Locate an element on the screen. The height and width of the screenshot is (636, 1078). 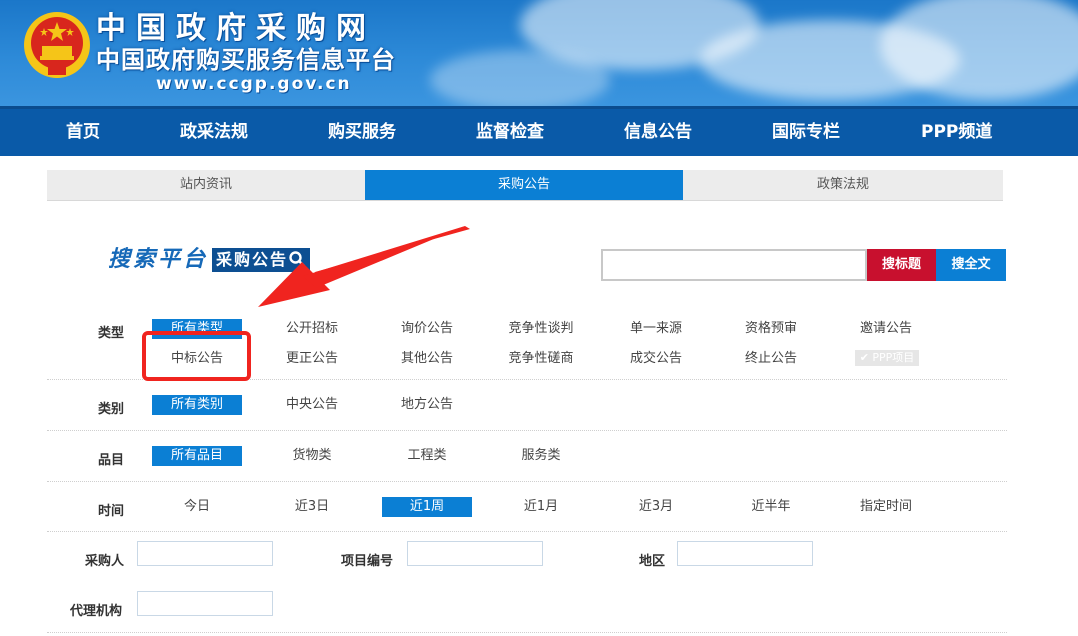
item-option-engineering: 工程类 is located at coordinates (427, 456).